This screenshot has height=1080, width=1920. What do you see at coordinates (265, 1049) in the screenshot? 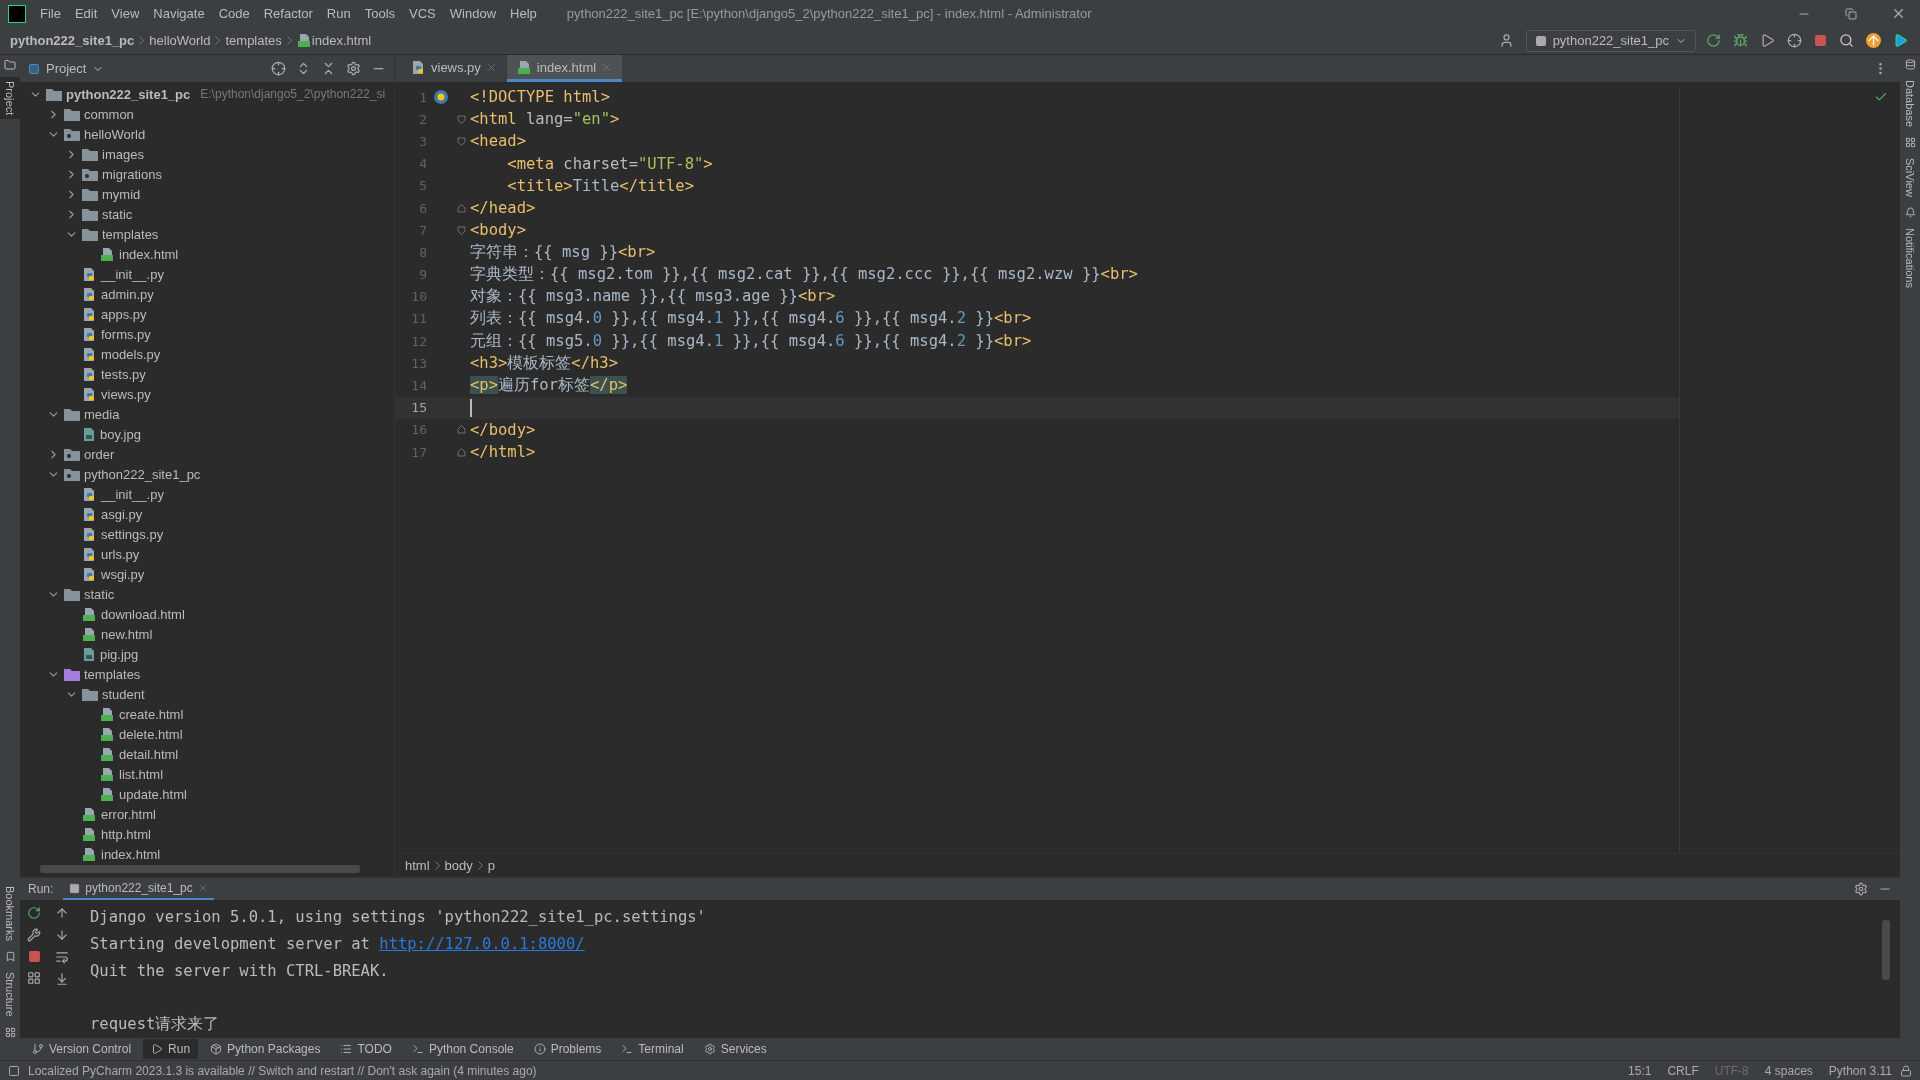
I see `tool-window-button: Python Packages` at bounding box center [265, 1049].